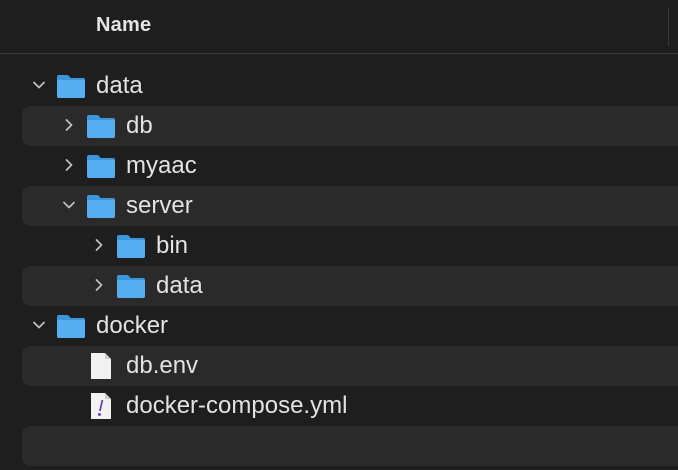 This screenshot has width=678, height=470. I want to click on tree-item-label: docker, so click(132, 325).